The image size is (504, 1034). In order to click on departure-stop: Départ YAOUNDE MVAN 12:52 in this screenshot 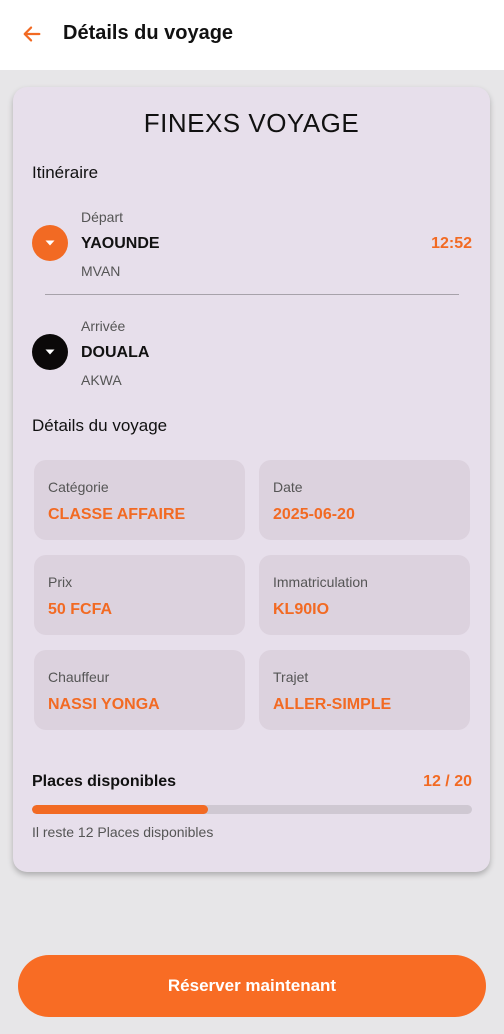, I will do `click(252, 240)`.